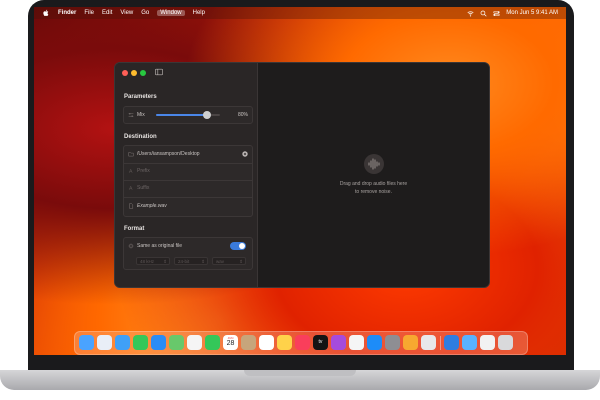 This screenshot has width=600, height=400. Describe the element at coordinates (140, 97) in the screenshot. I see `parameters-heading: Parameters` at that location.